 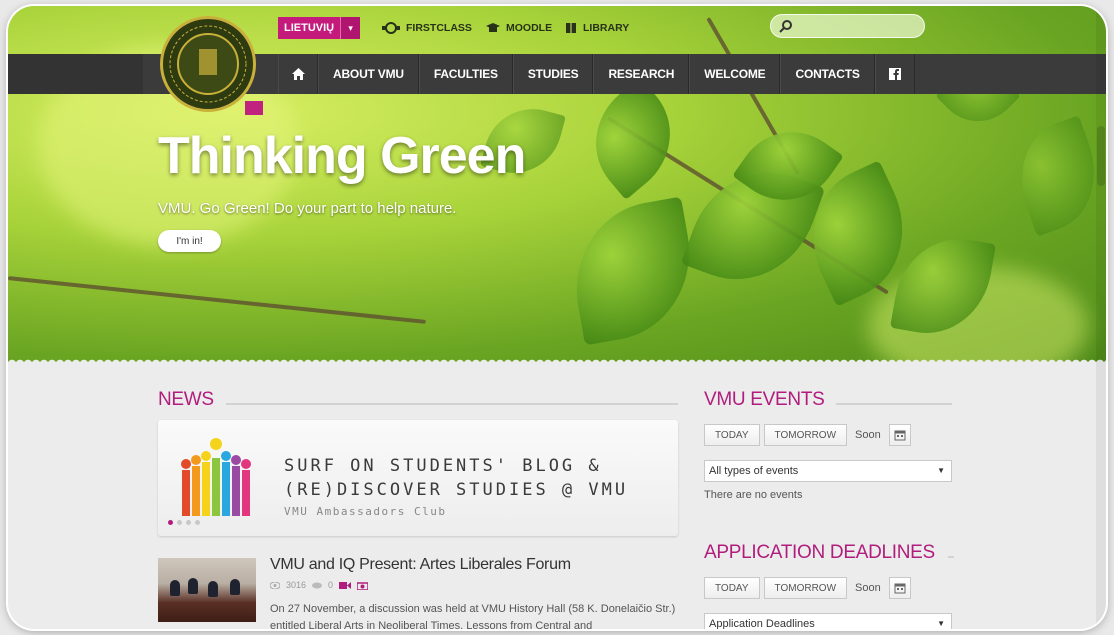 What do you see at coordinates (1101, 156) in the screenshot?
I see `scrollbar-thumb` at bounding box center [1101, 156].